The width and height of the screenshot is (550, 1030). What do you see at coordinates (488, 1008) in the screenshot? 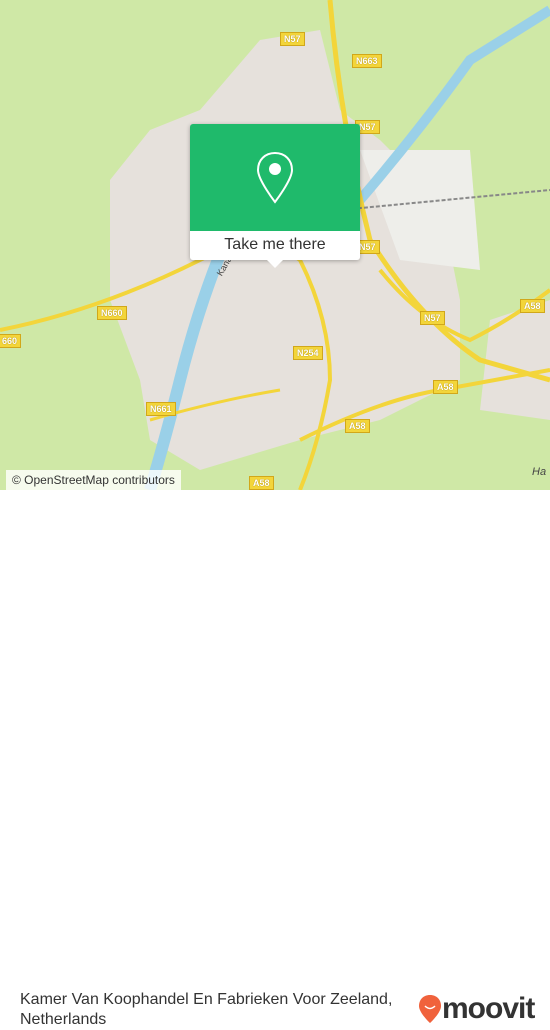
I see `logo-text: moovit` at bounding box center [488, 1008].